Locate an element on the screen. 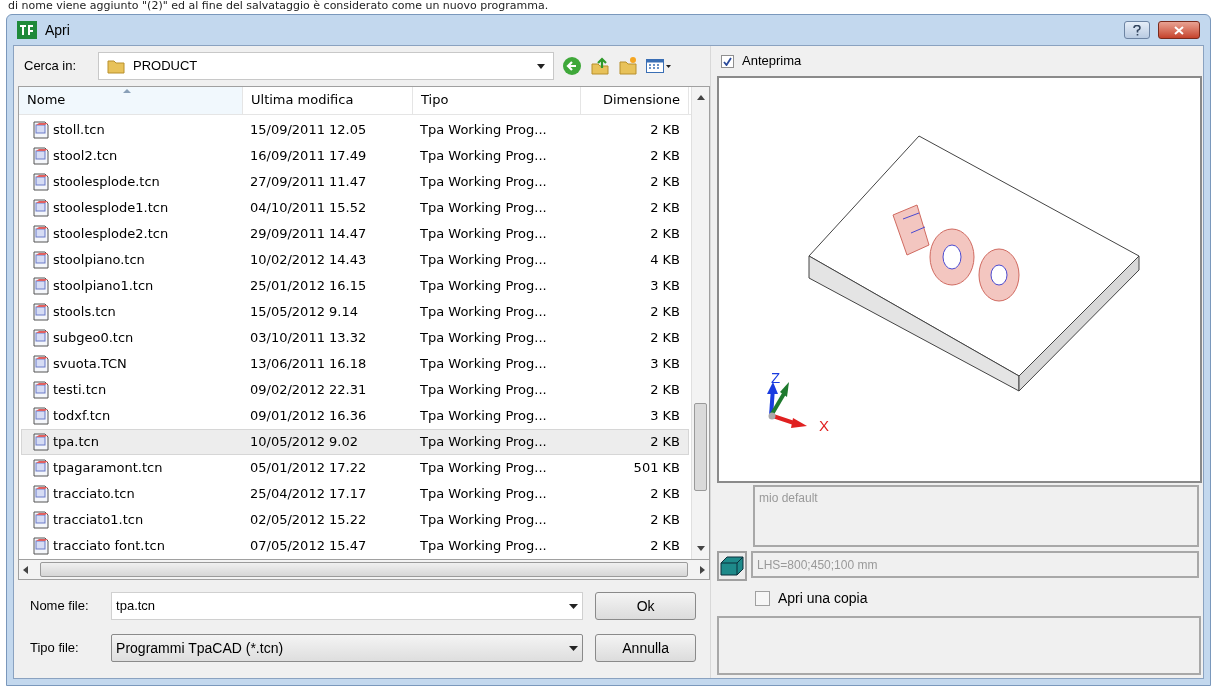 This screenshot has height=686, width=1211. close-button is located at coordinates (1179, 30).